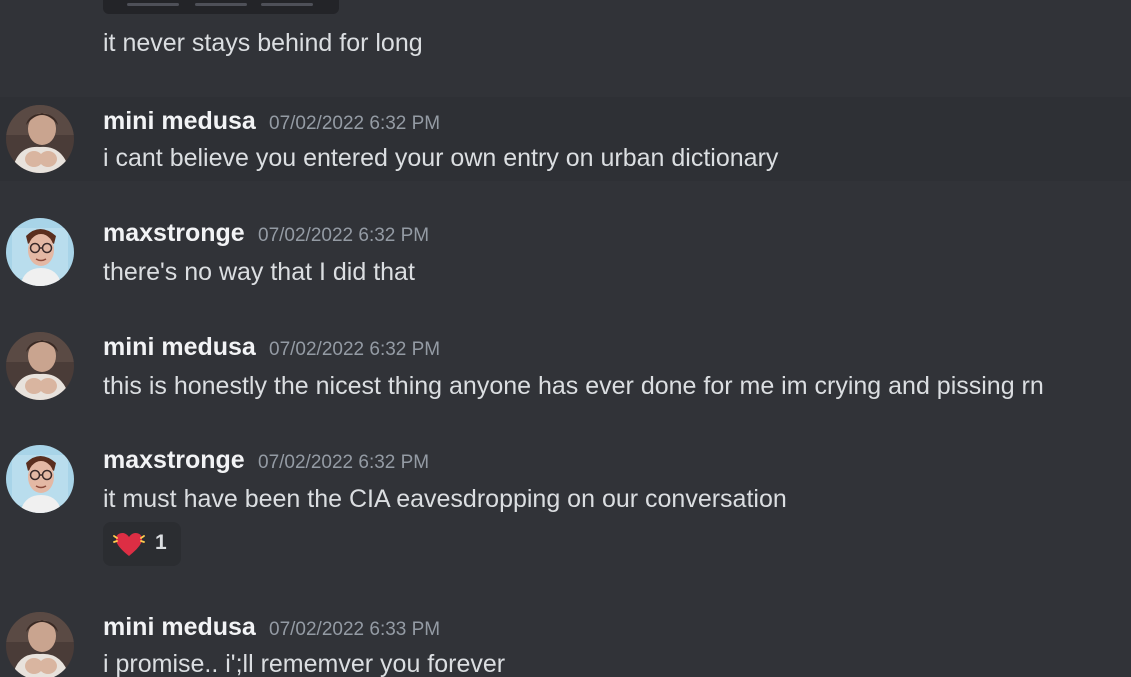  I want to click on message-content: i promise.. i';ll rememver you forever, so click(304, 663).